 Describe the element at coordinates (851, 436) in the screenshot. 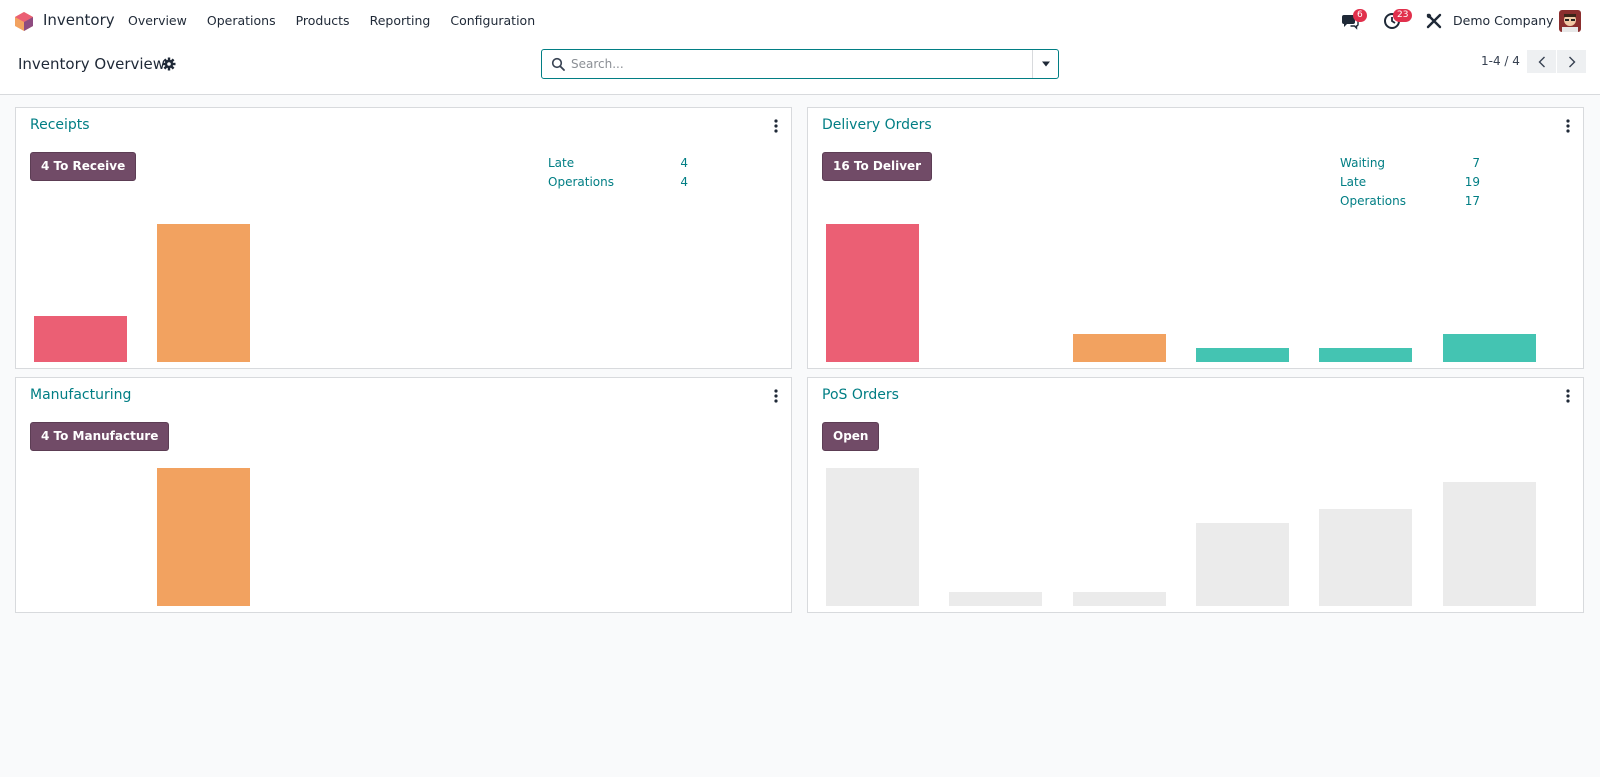

I see `pos-orders-primary-button: Open` at that location.